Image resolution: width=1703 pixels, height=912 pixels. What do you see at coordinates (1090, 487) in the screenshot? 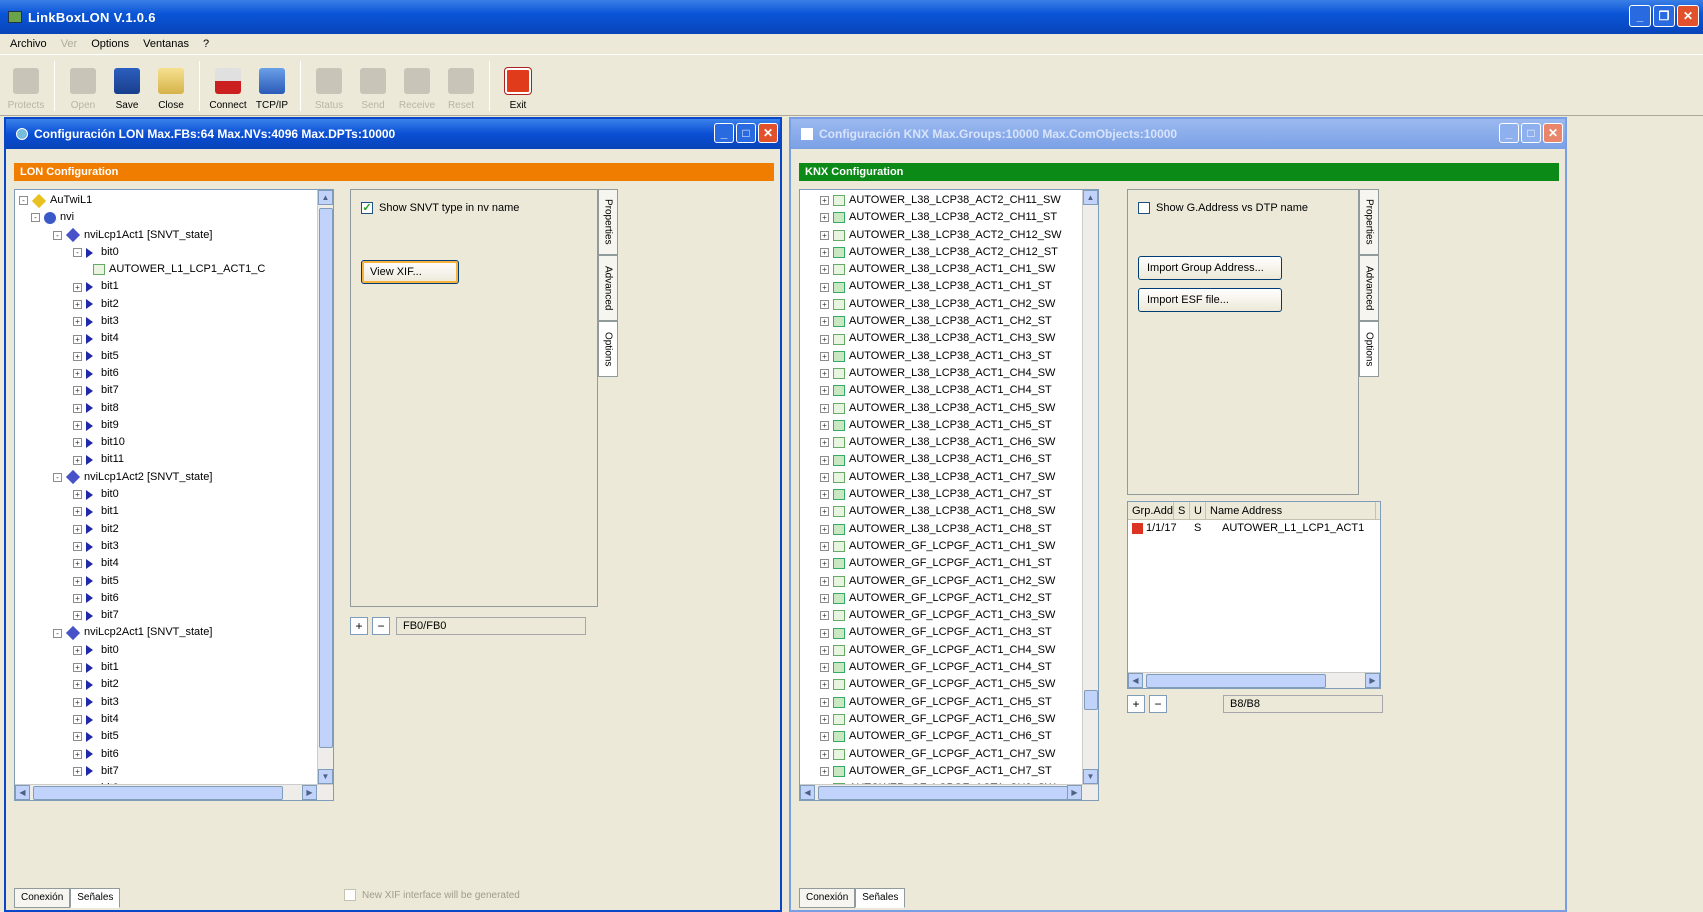
I see `knx-tree-vscroll: ▲ ▼` at bounding box center [1090, 487].